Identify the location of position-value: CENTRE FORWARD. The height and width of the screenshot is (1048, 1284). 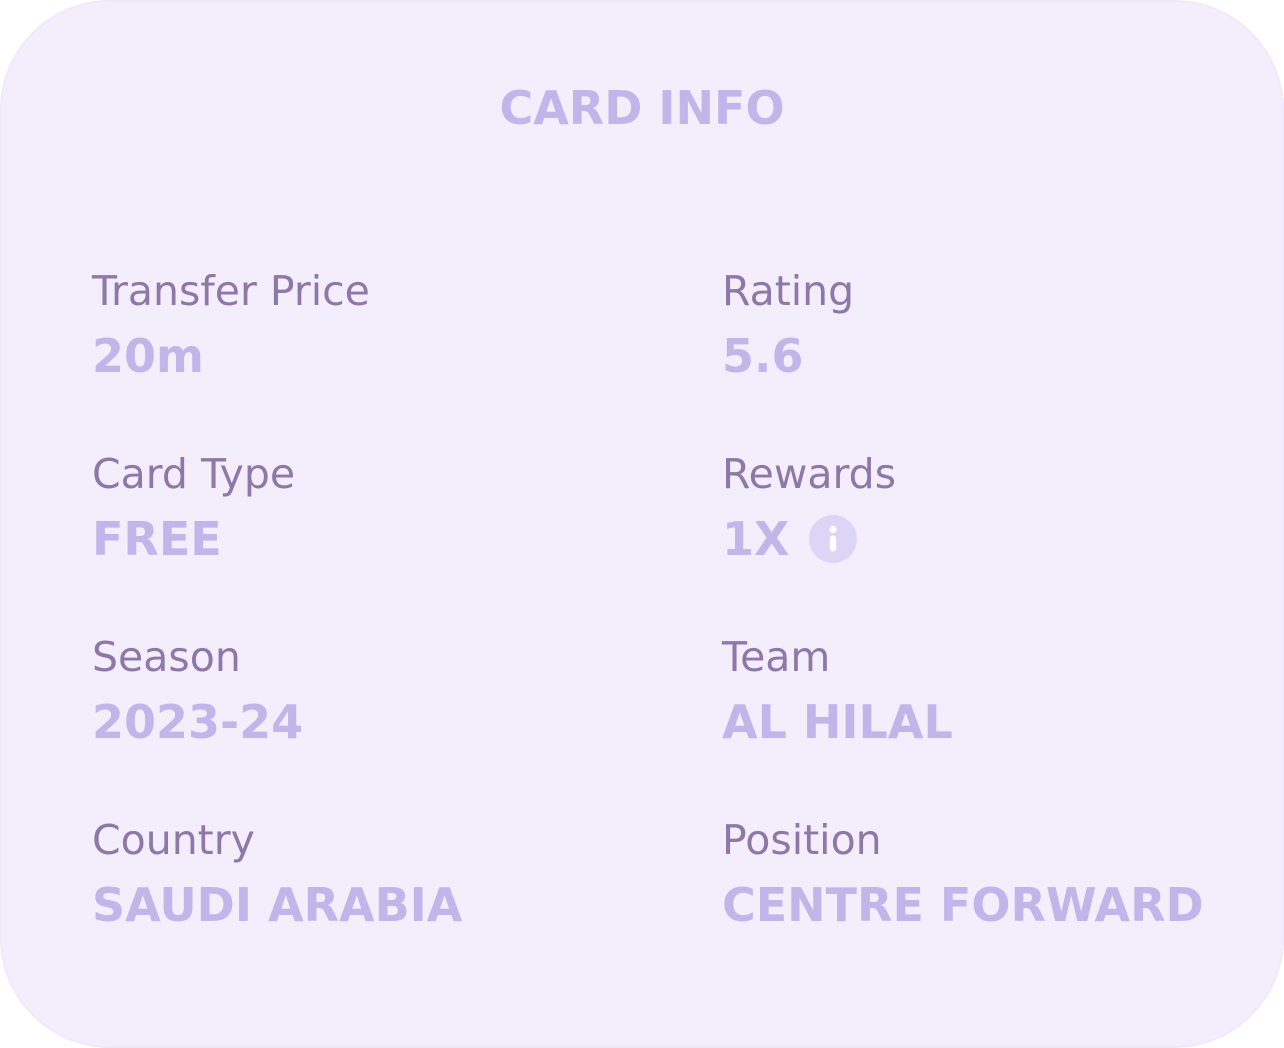
(1002, 905).